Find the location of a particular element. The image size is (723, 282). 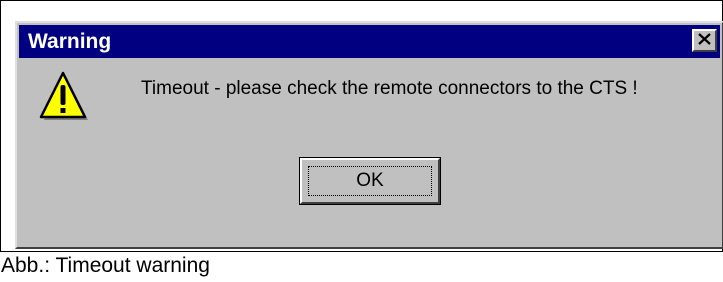

warning-triangle-icon is located at coordinates (63, 97).